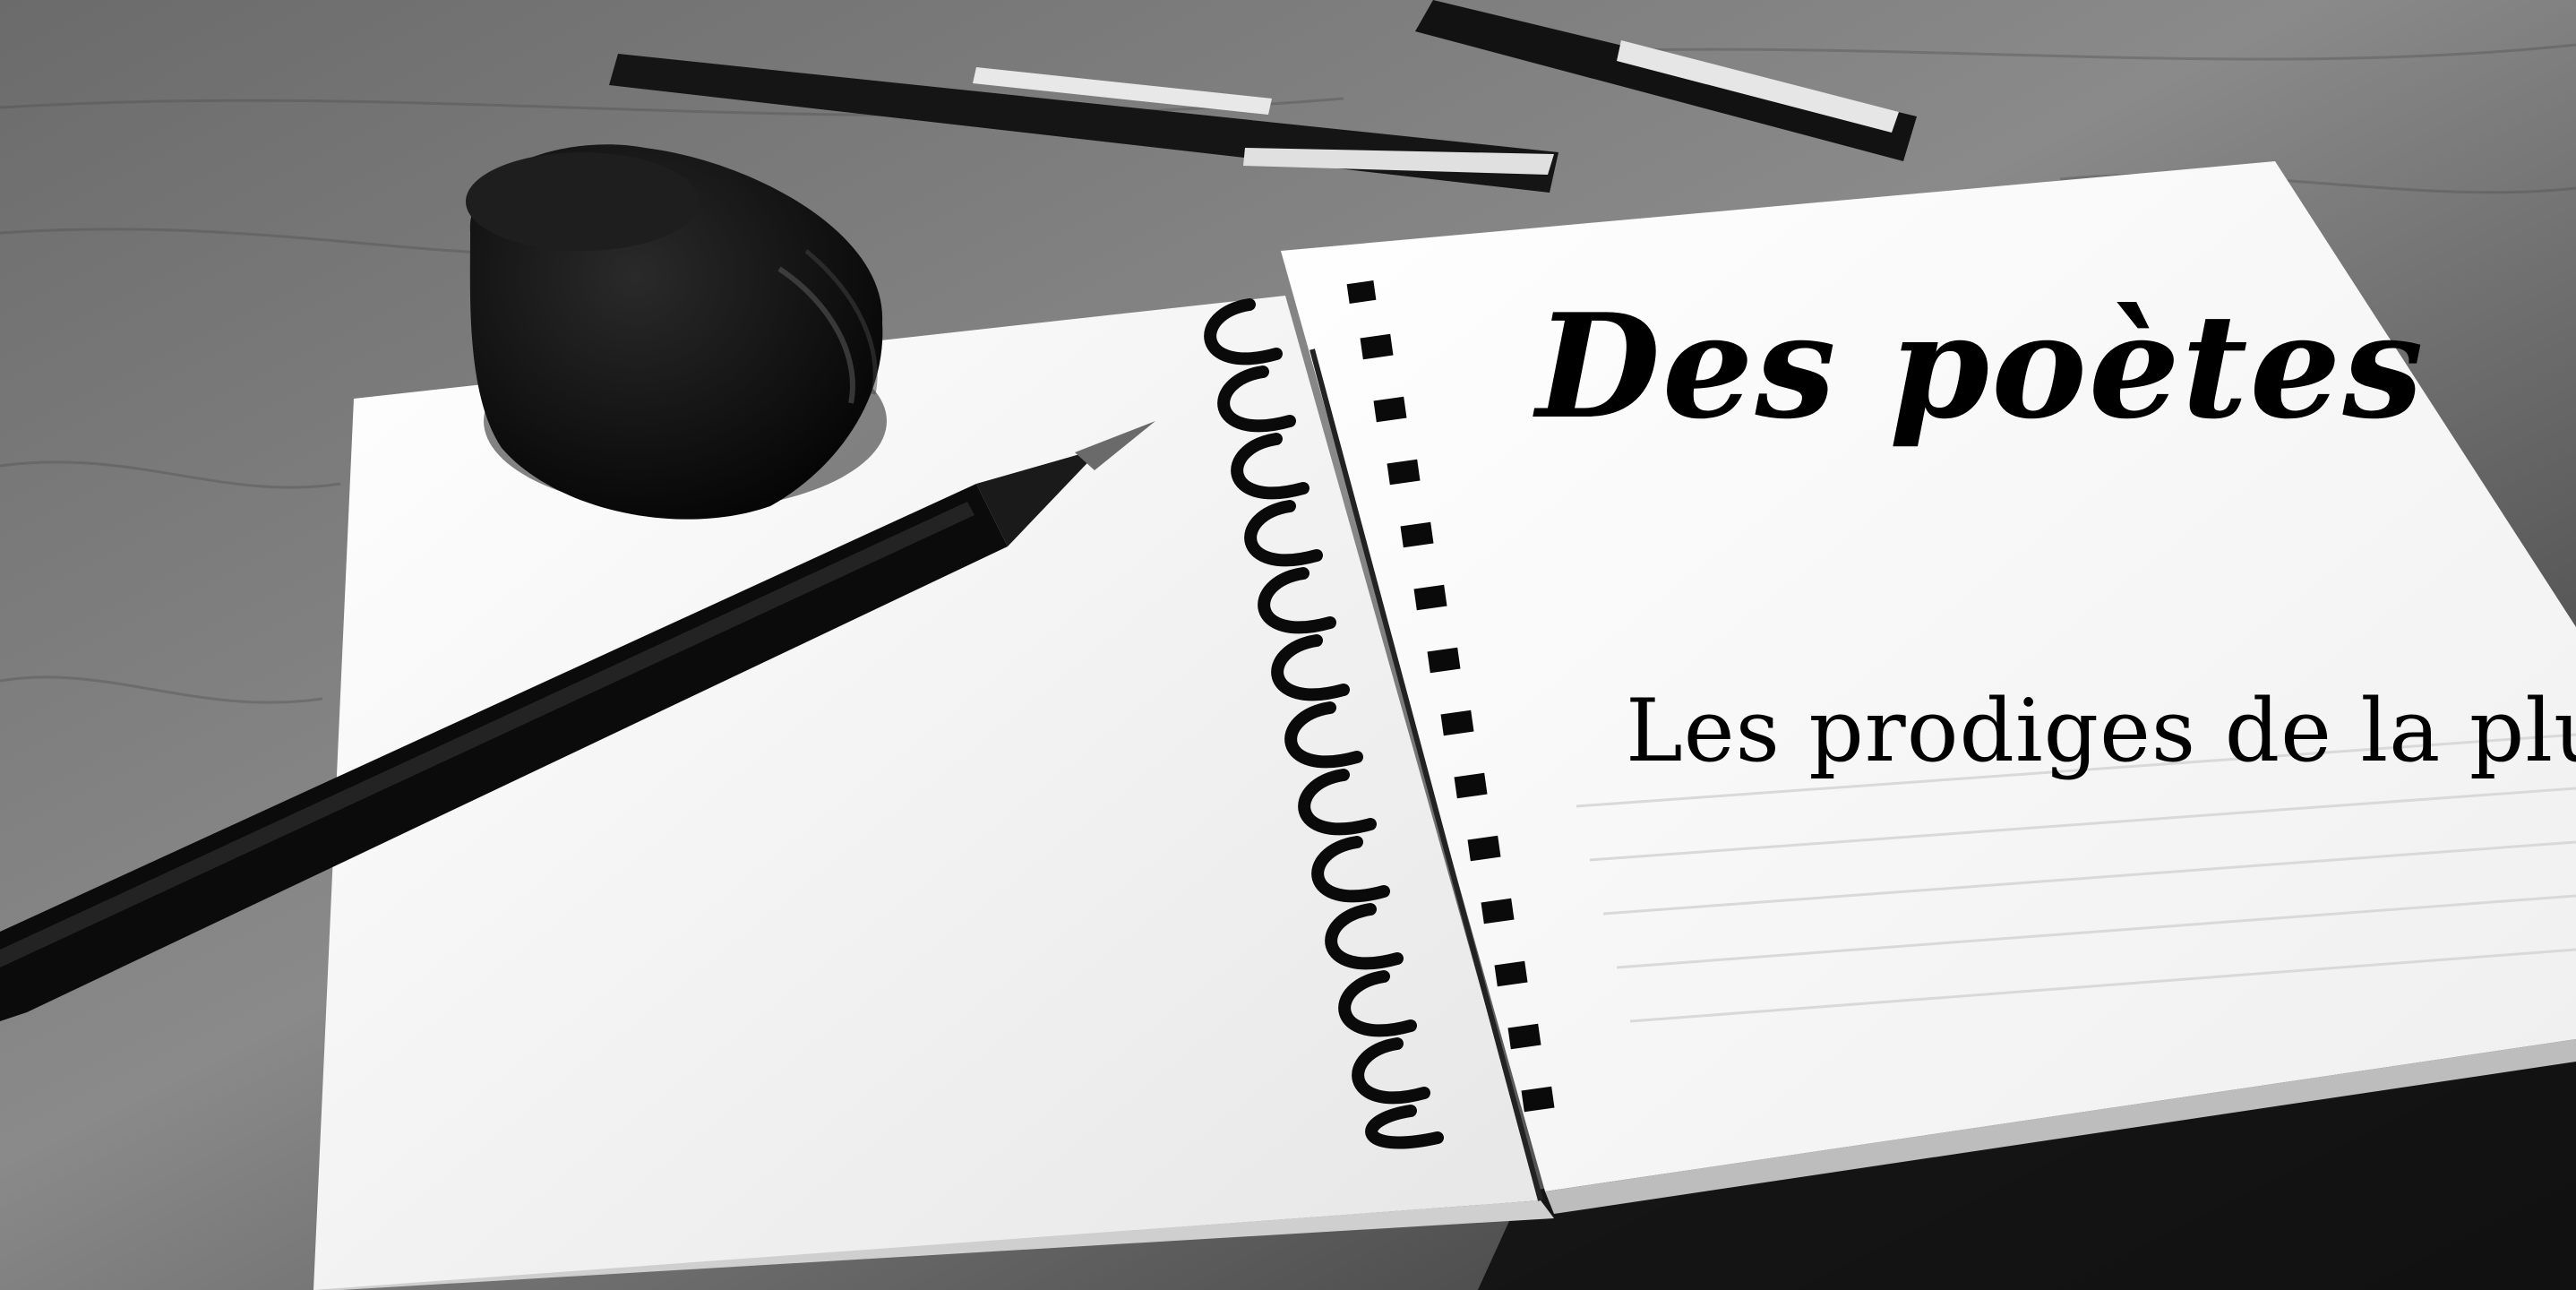 The image size is (2576, 1290). Describe the element at coordinates (1981, 366) in the screenshot. I see `banner-title: Des poètes` at that location.